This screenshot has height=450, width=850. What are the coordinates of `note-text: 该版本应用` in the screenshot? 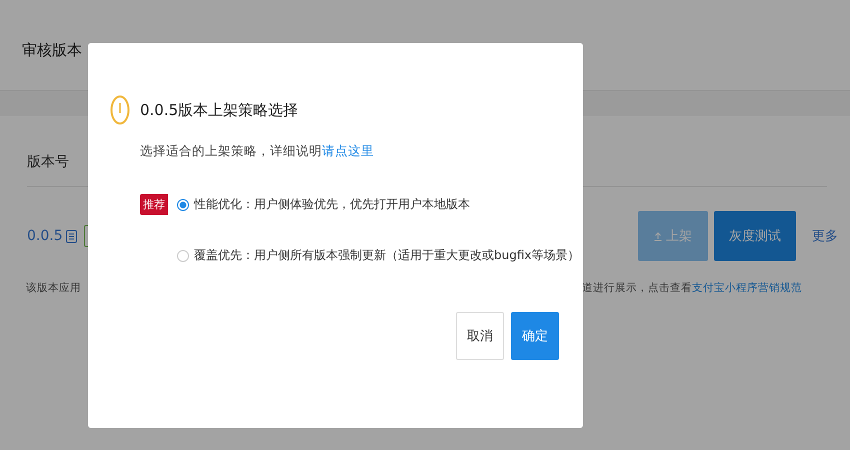 It's located at (53, 288).